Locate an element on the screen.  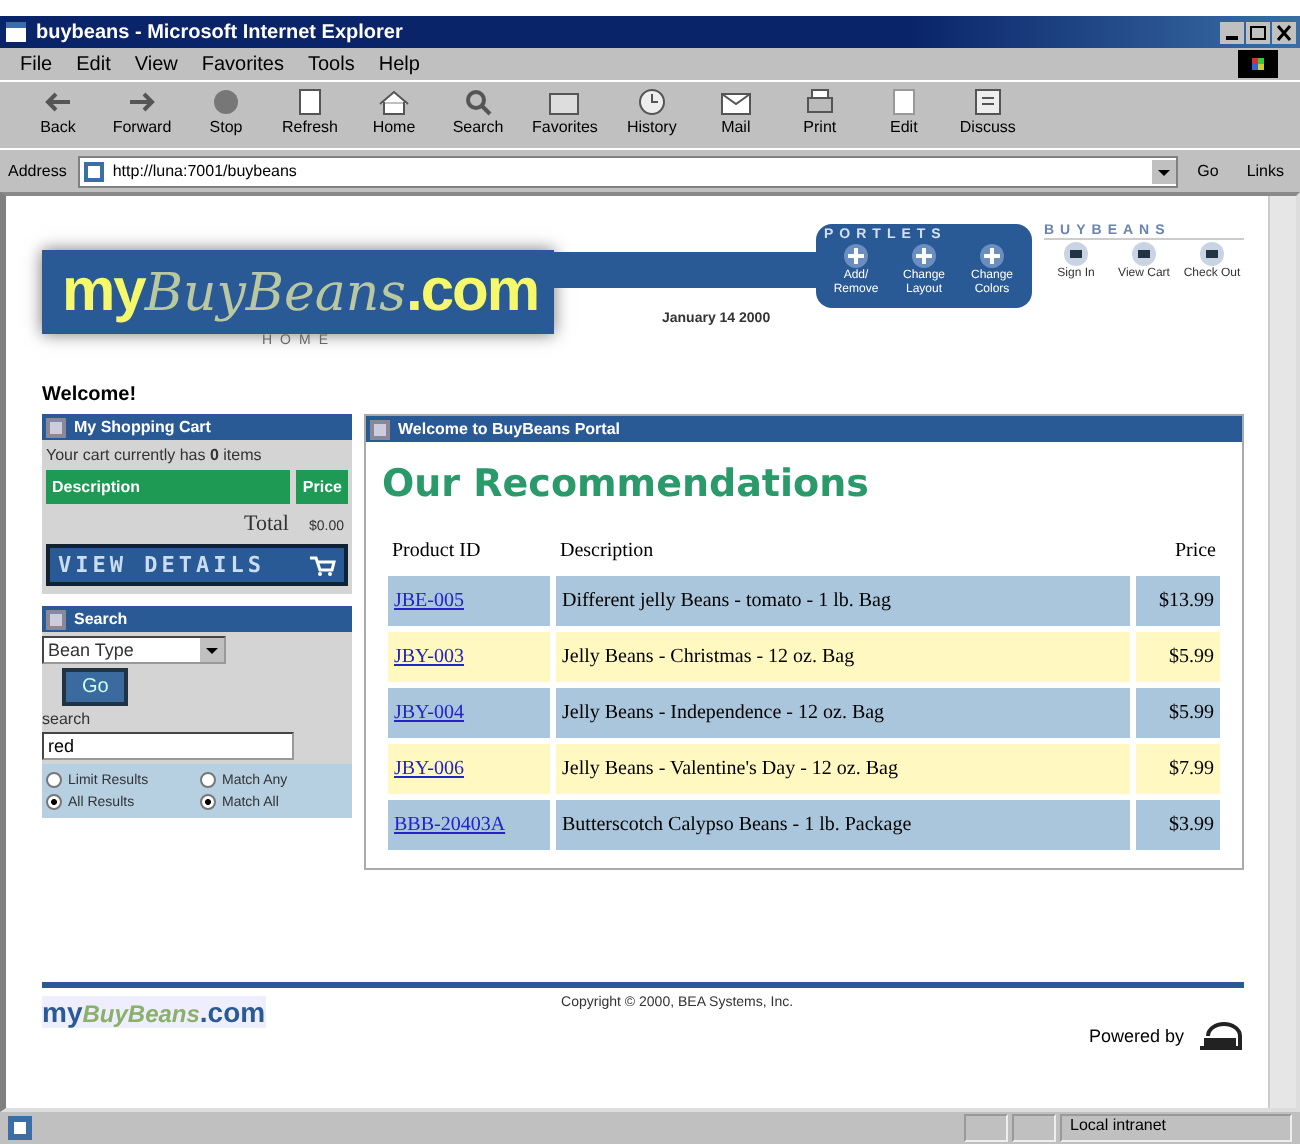
menu-item: Help is located at coordinates (399, 64).